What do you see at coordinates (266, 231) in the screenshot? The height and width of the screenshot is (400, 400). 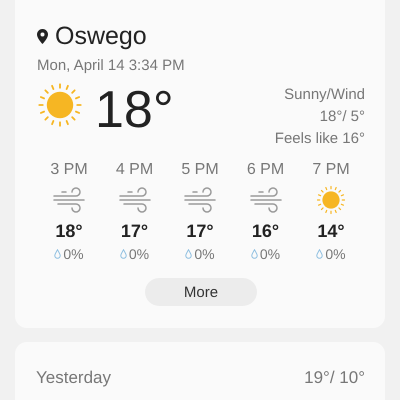 I see `hour-temperature: 16°` at bounding box center [266, 231].